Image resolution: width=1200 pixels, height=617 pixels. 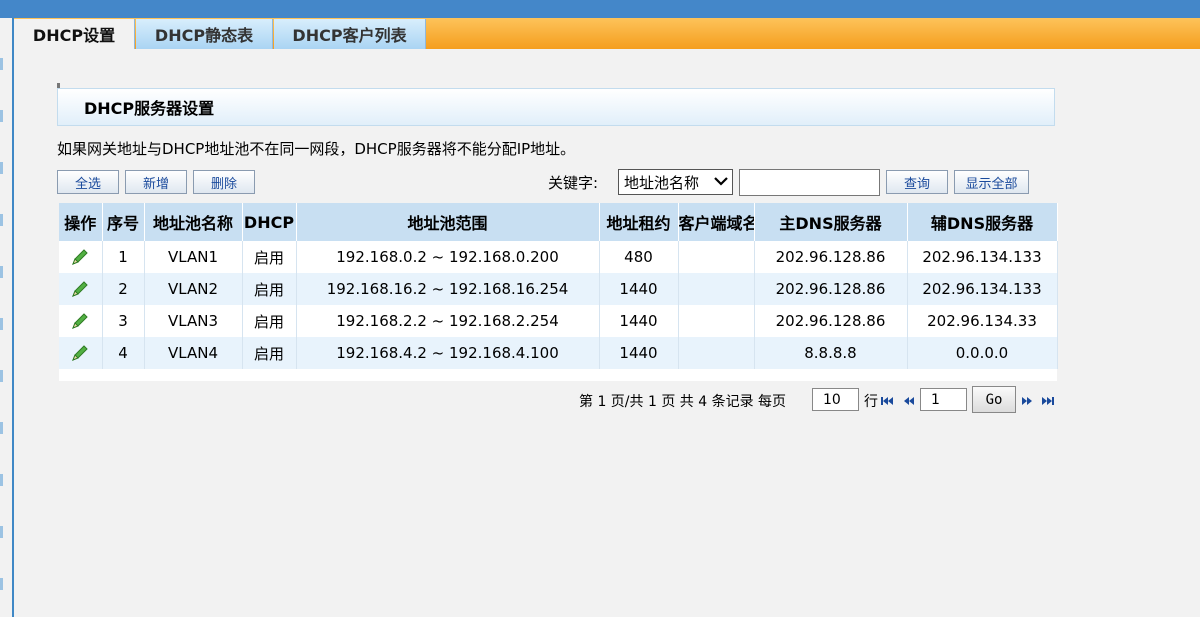 I want to click on left-edge-marks, so click(x=1, y=317).